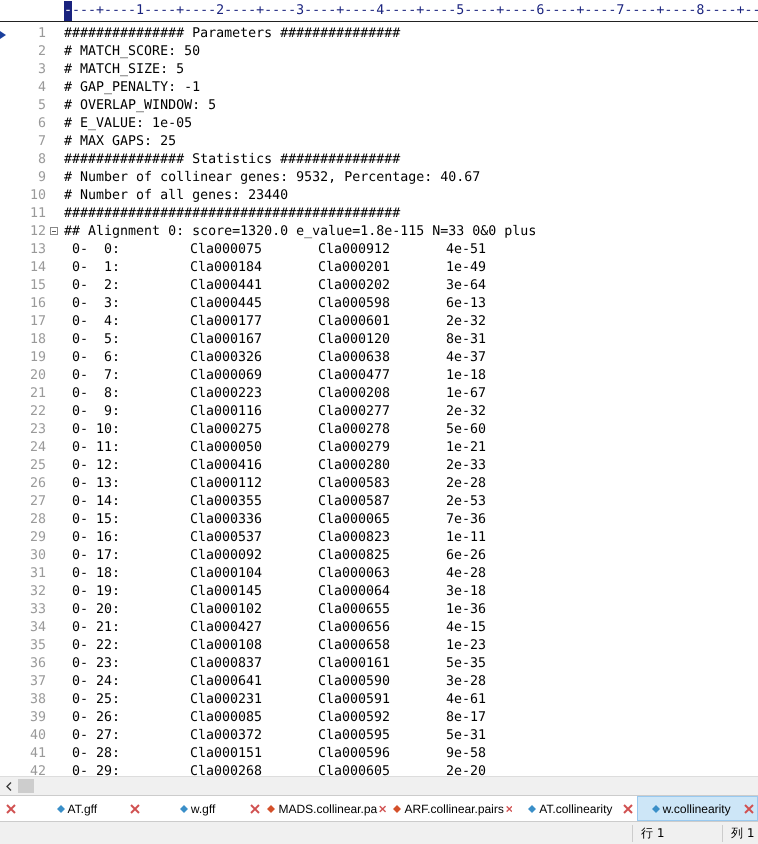 Image resolution: width=758 pixels, height=844 pixels. I want to click on pair-index: 0- 1:, so click(96, 267).